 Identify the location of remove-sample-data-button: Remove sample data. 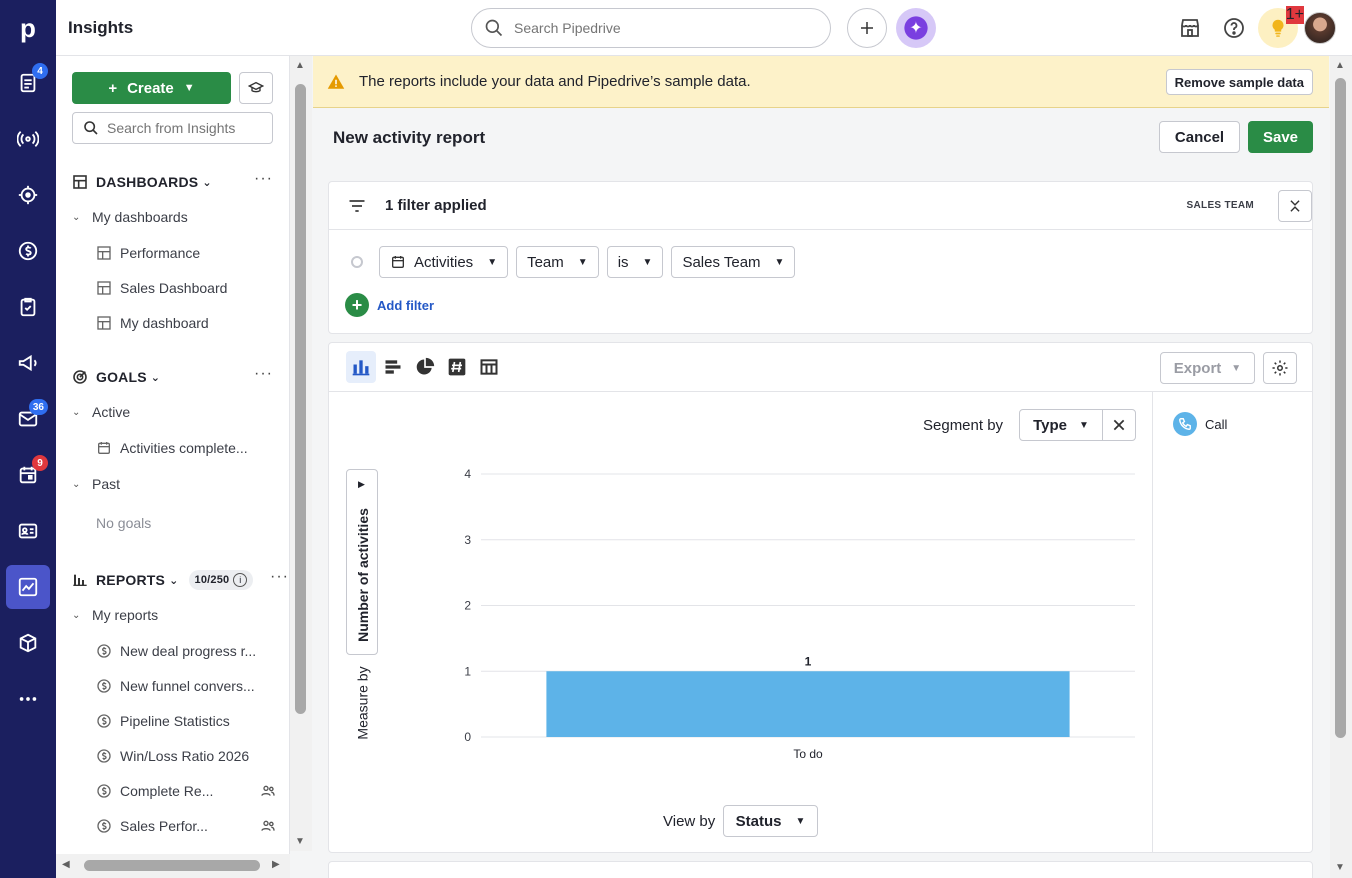
(1239, 82).